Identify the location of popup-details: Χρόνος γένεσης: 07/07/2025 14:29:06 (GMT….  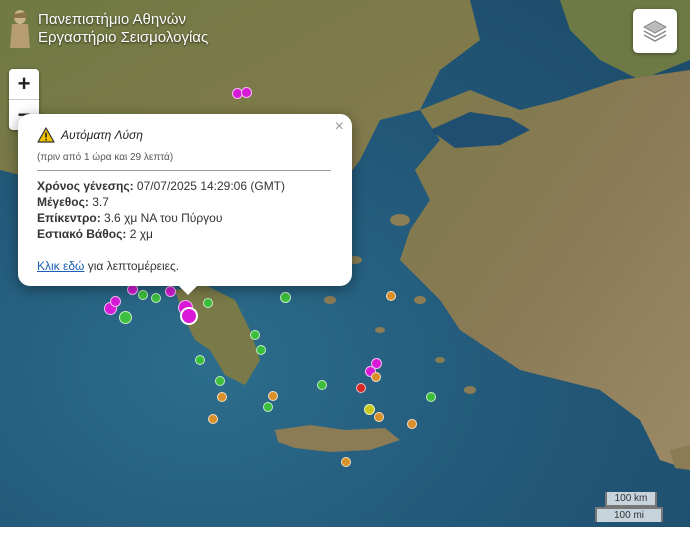
(161, 210).